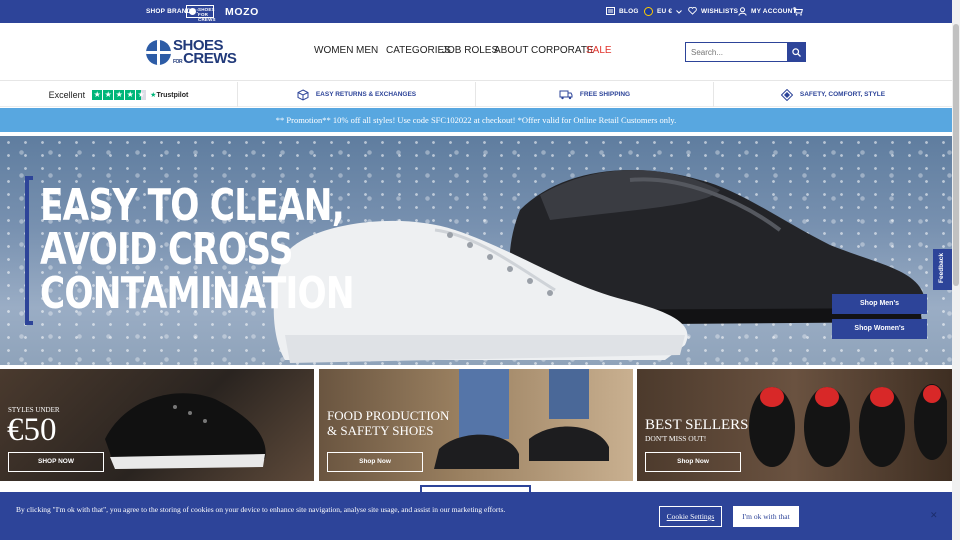 The height and width of the screenshot is (540, 960). What do you see at coordinates (605, 94) in the screenshot?
I see `usp-shipping-label: FREE SHIPPING` at bounding box center [605, 94].